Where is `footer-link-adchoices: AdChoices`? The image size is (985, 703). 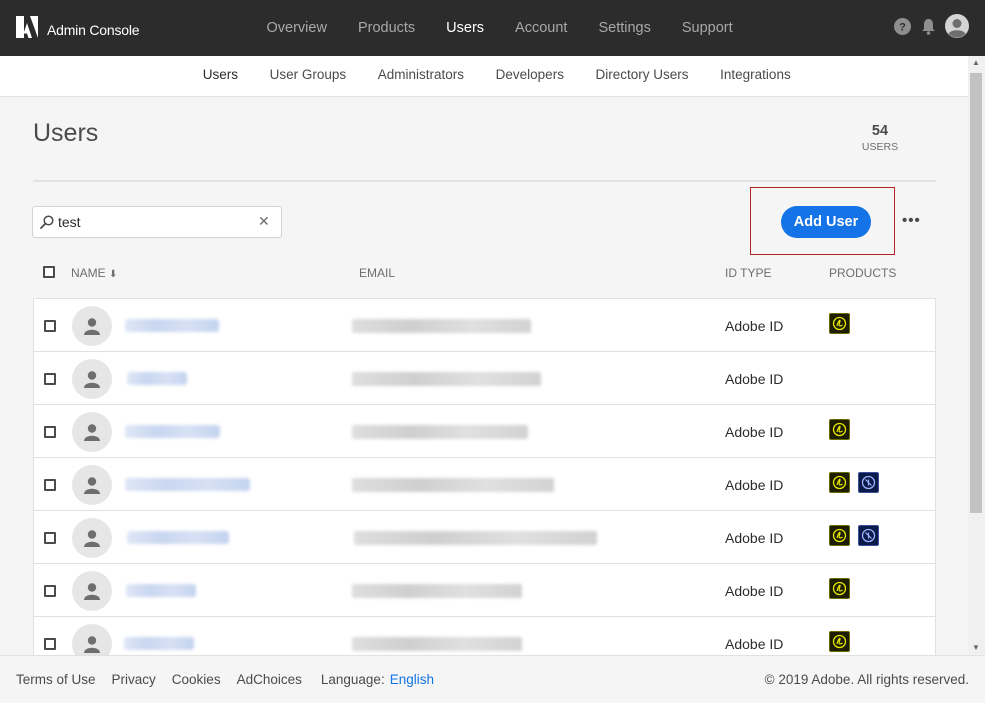 footer-link-adchoices: AdChoices is located at coordinates (269, 679).